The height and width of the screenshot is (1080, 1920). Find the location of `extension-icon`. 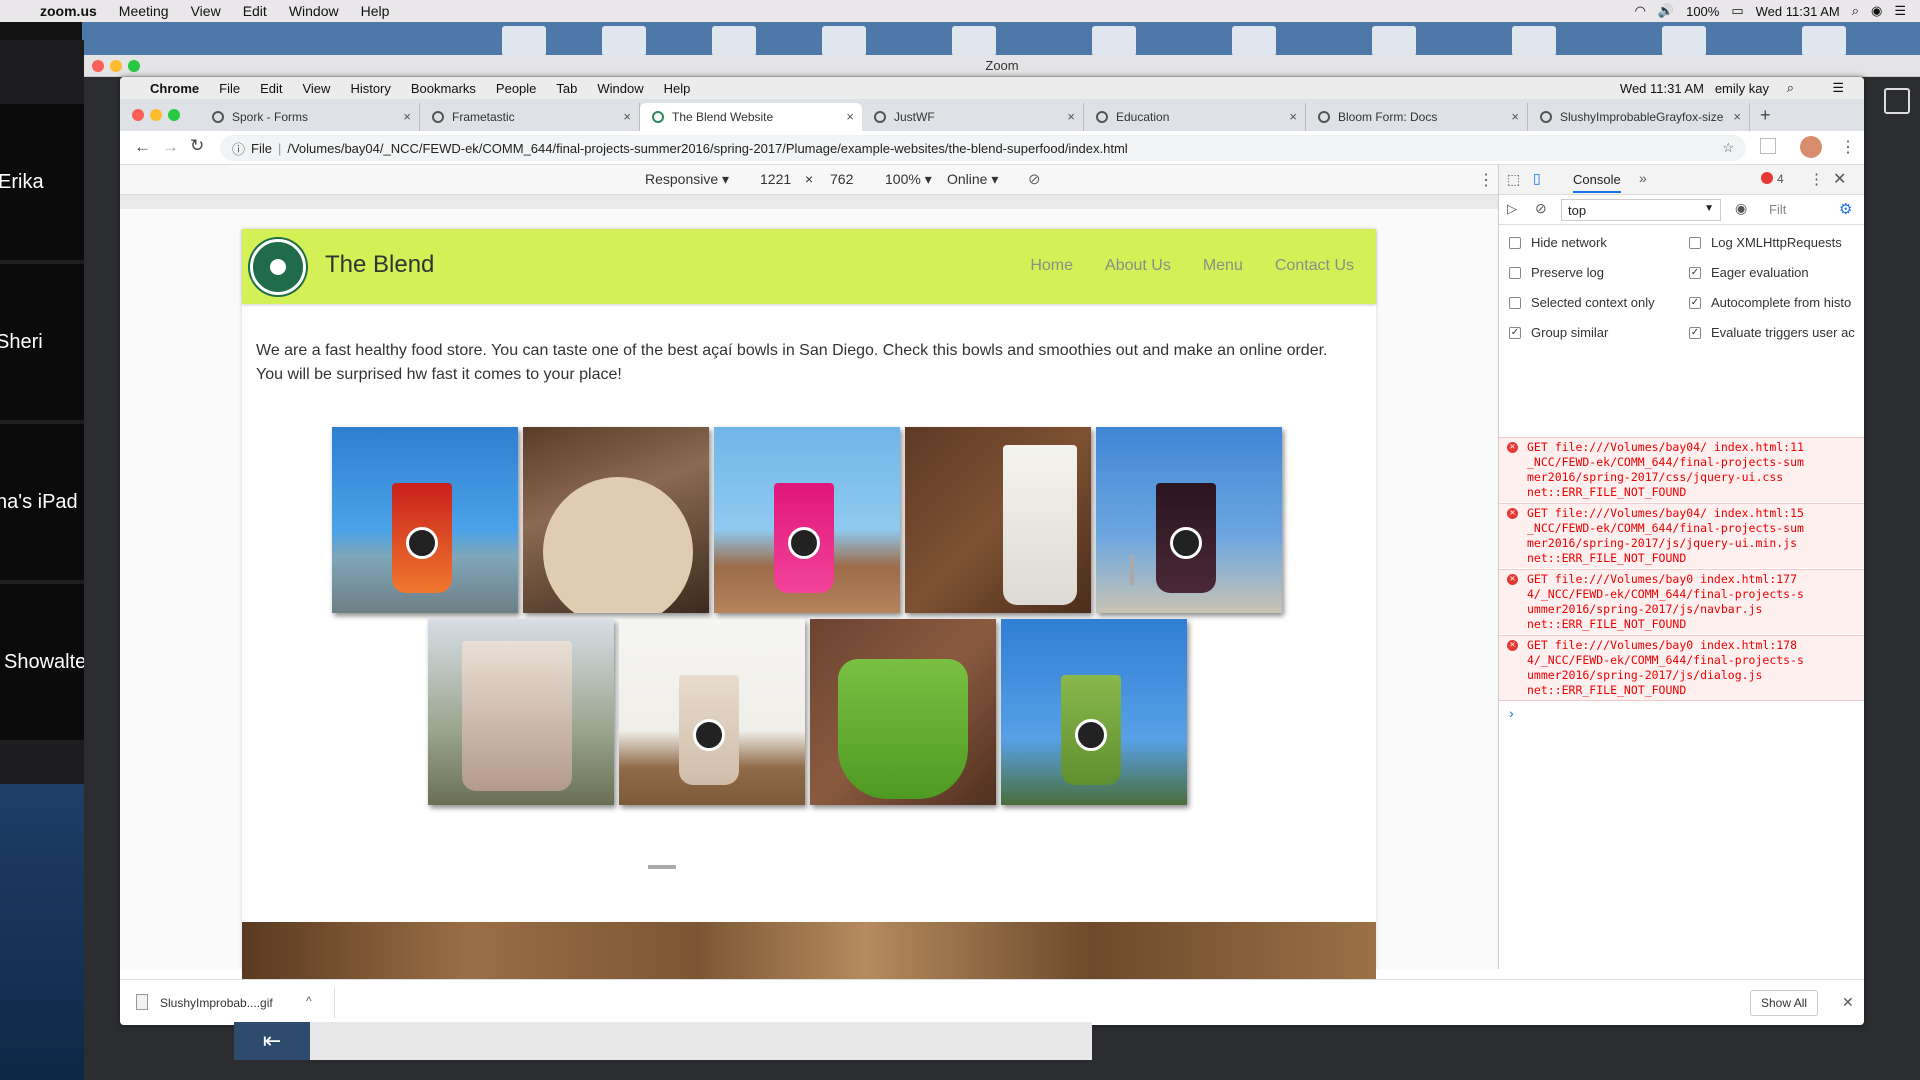

extension-icon is located at coordinates (1768, 146).